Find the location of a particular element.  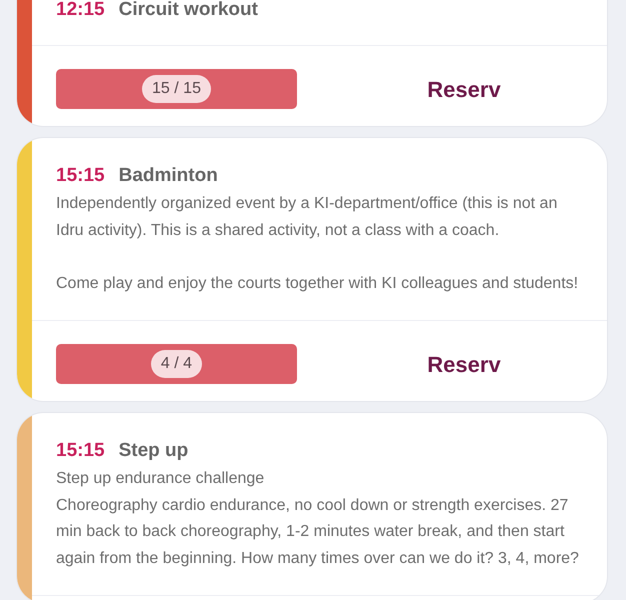

class-title: Badminton is located at coordinates (168, 176).